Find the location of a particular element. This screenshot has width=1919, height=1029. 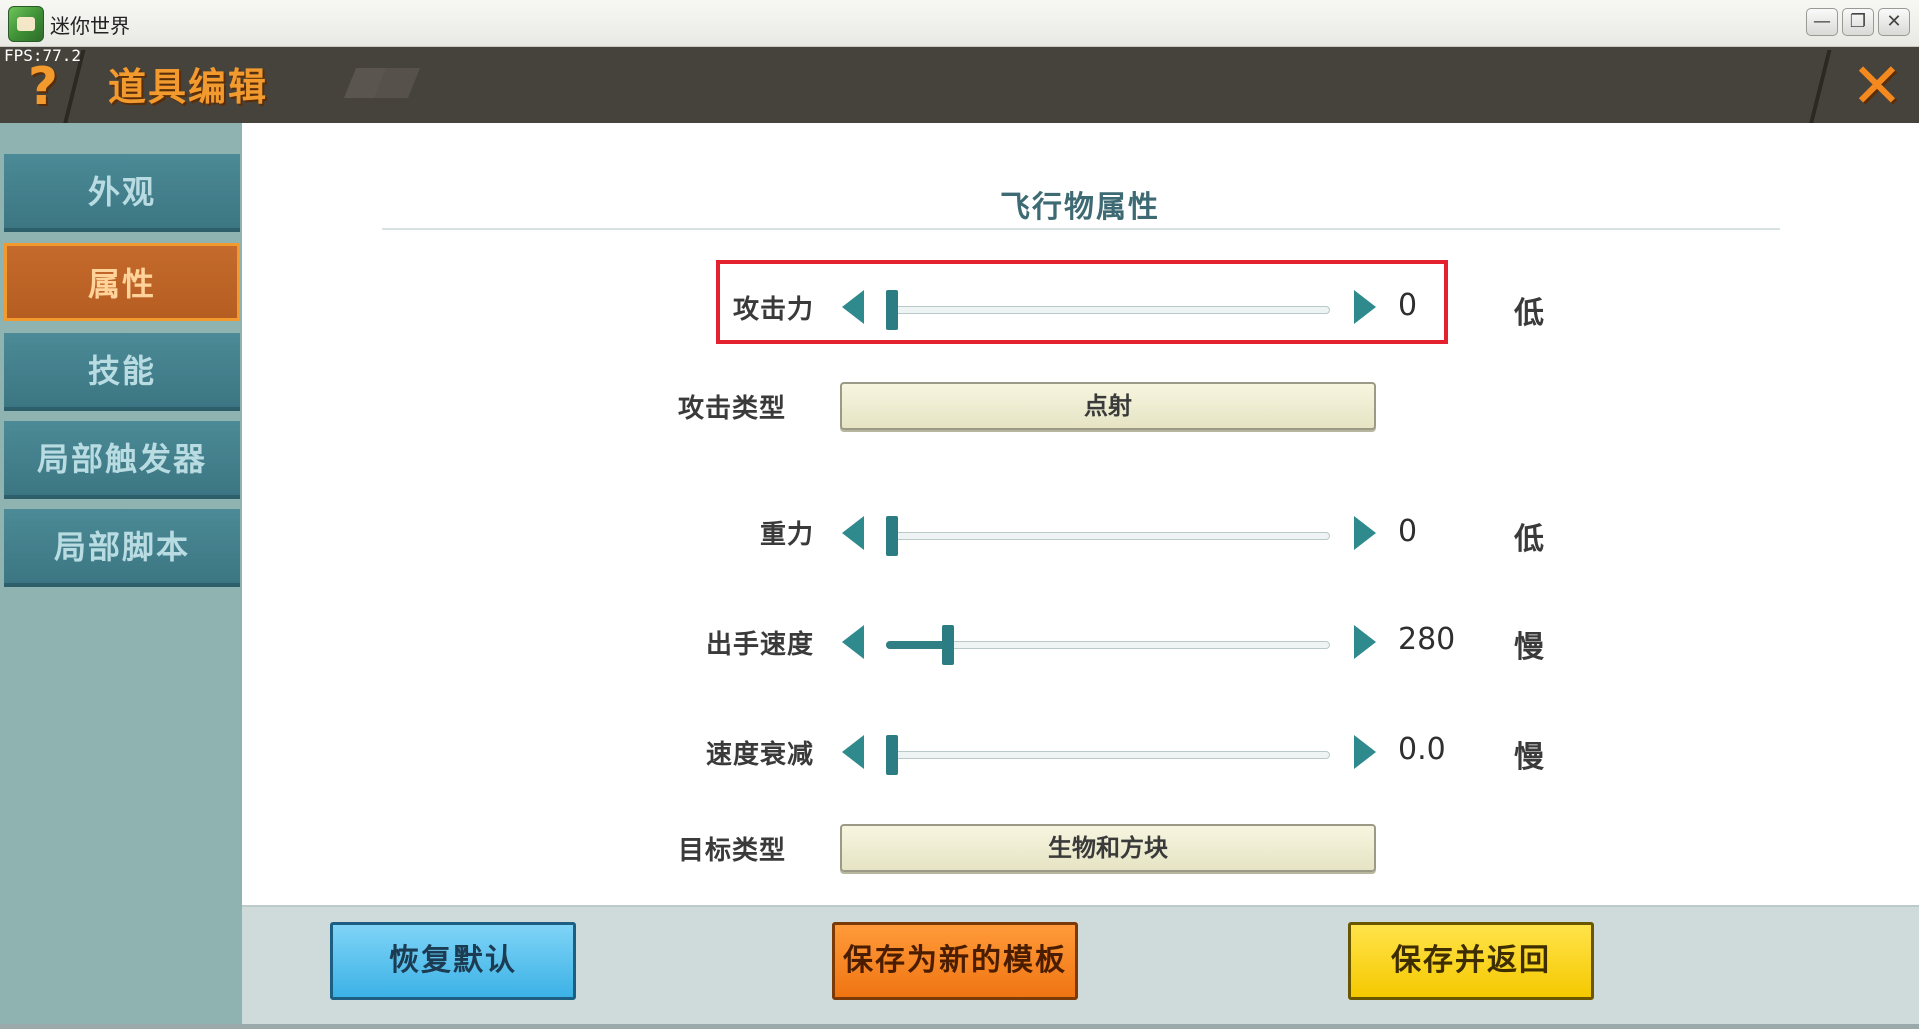

page-title: 道具编辑 is located at coordinates (188, 87).